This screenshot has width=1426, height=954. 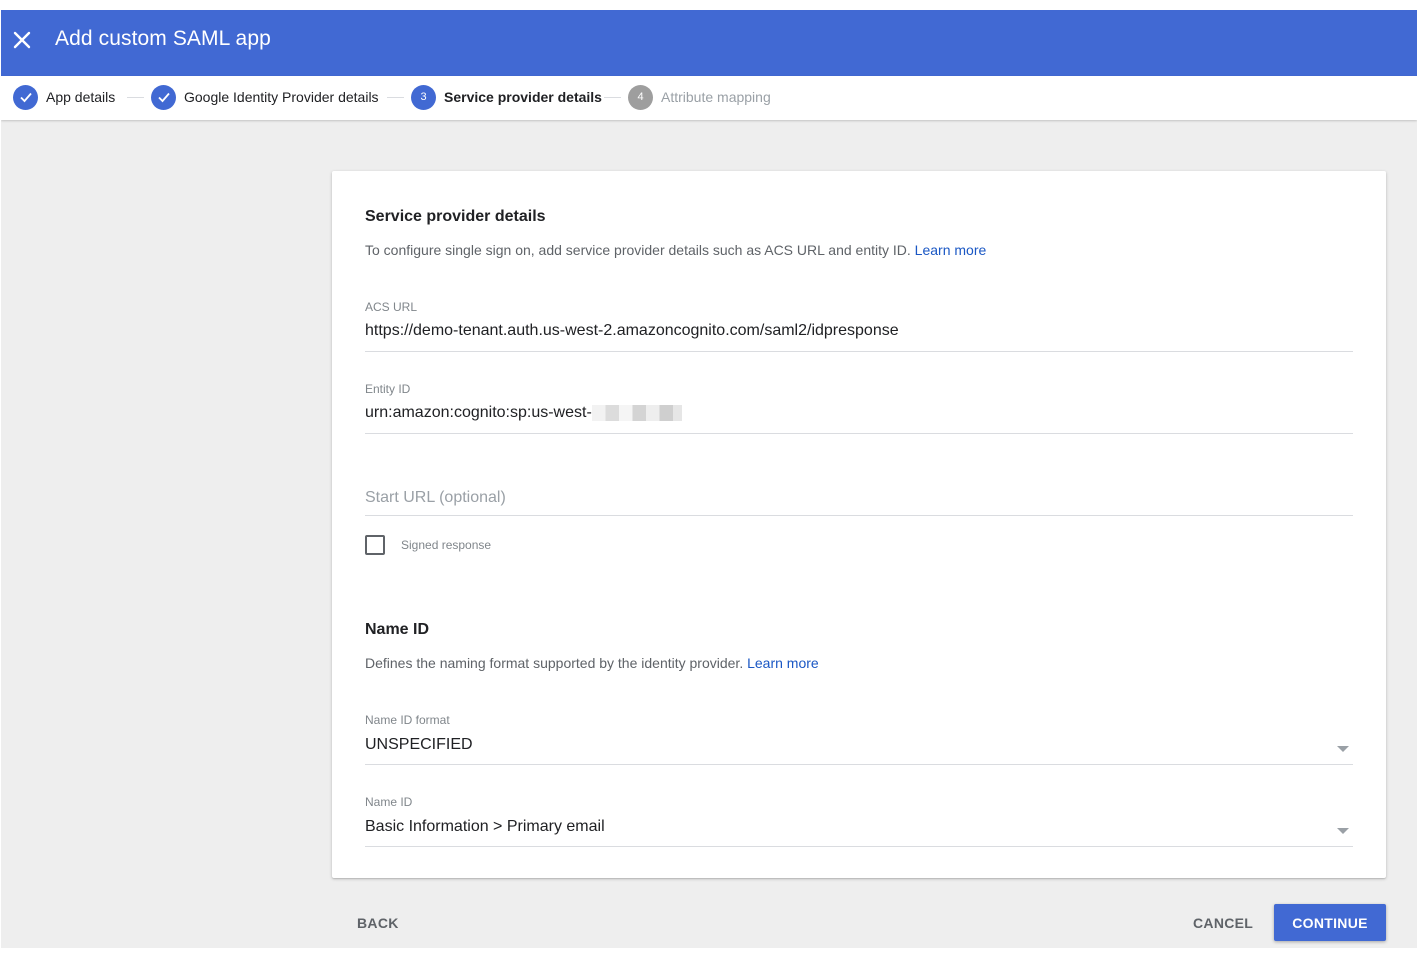 What do you see at coordinates (407, 720) in the screenshot?
I see `field-label: Name ID format` at bounding box center [407, 720].